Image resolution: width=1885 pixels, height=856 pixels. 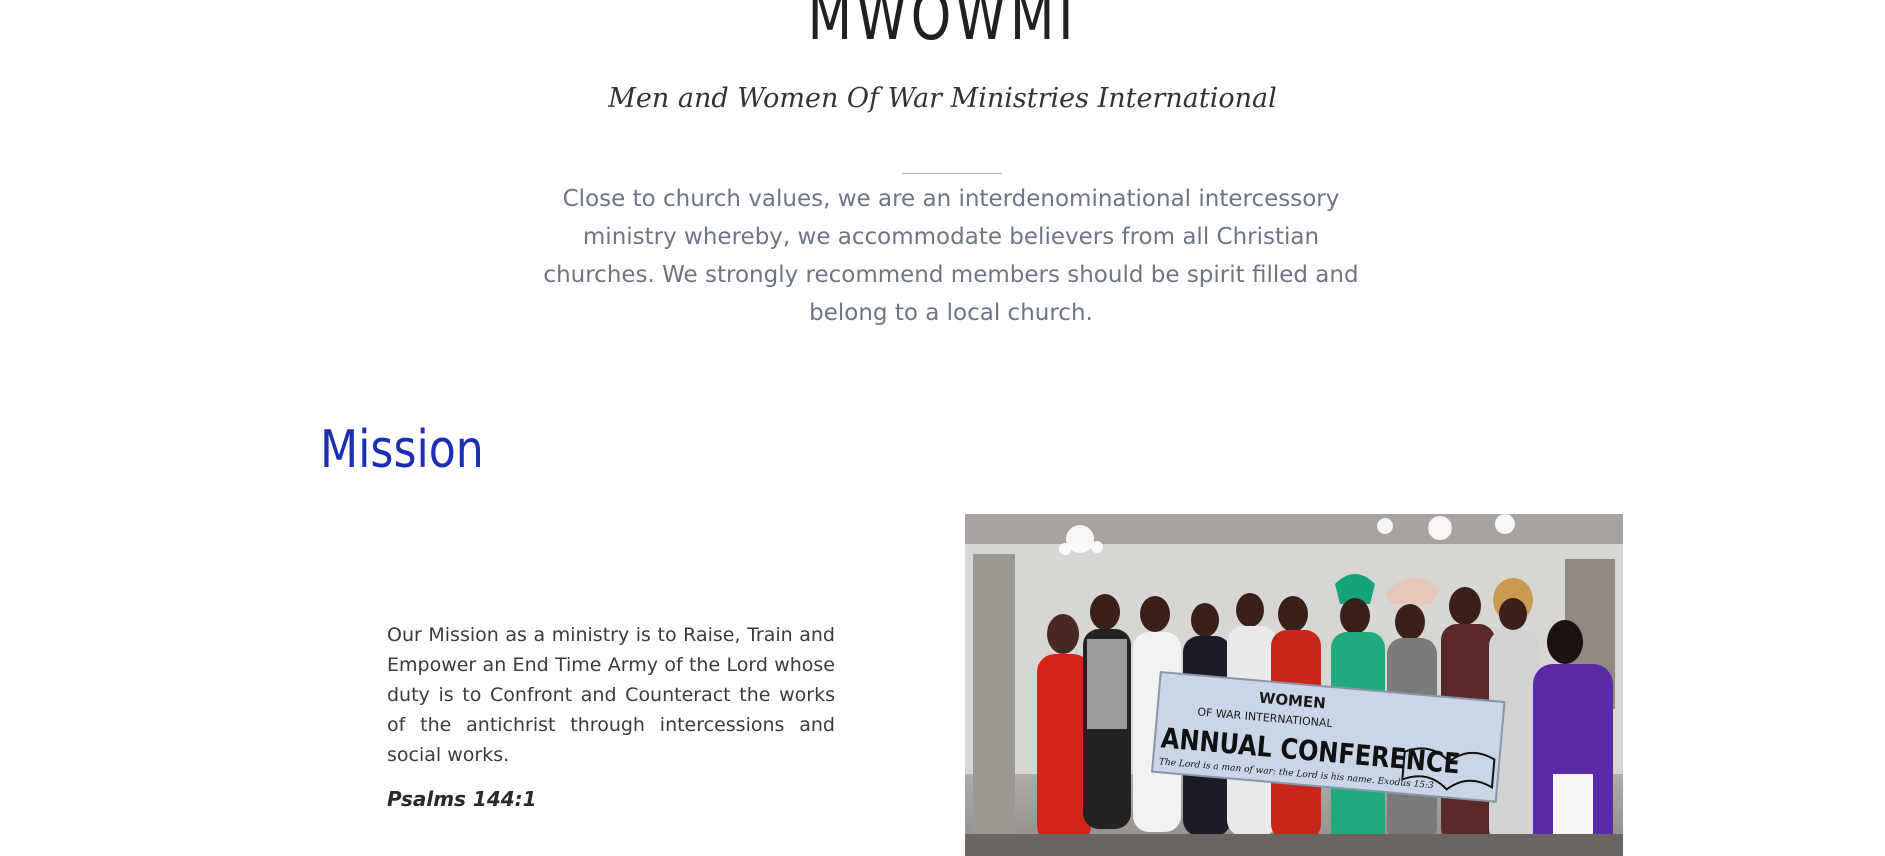 What do you see at coordinates (942, 27) in the screenshot?
I see `site-title: MWOWMI` at bounding box center [942, 27].